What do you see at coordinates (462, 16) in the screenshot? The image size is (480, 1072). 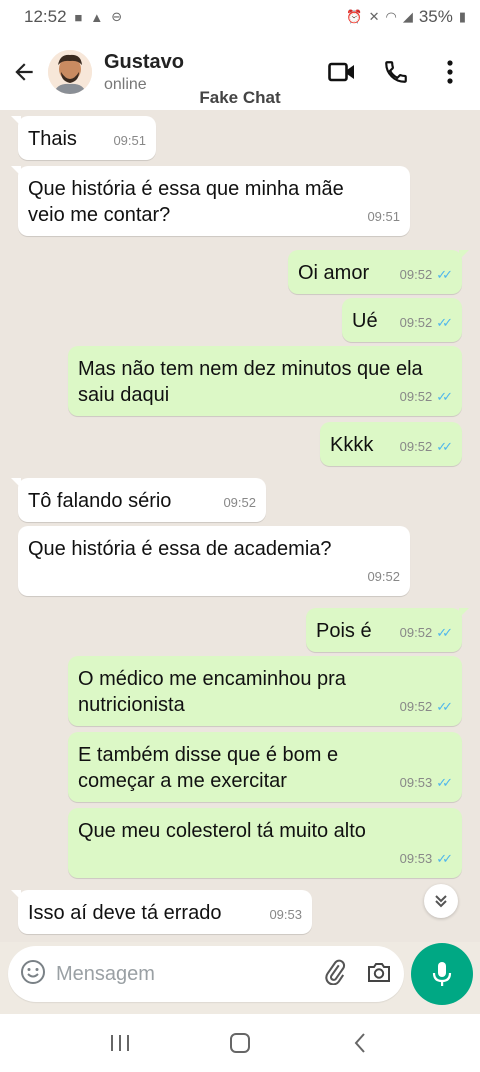 I see `battery-icon: ▮` at bounding box center [462, 16].